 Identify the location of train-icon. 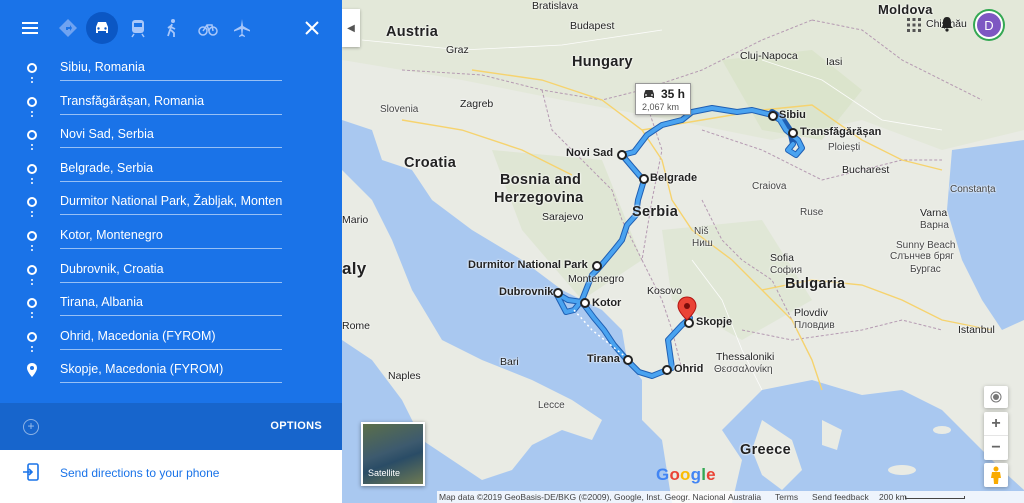
(138, 29).